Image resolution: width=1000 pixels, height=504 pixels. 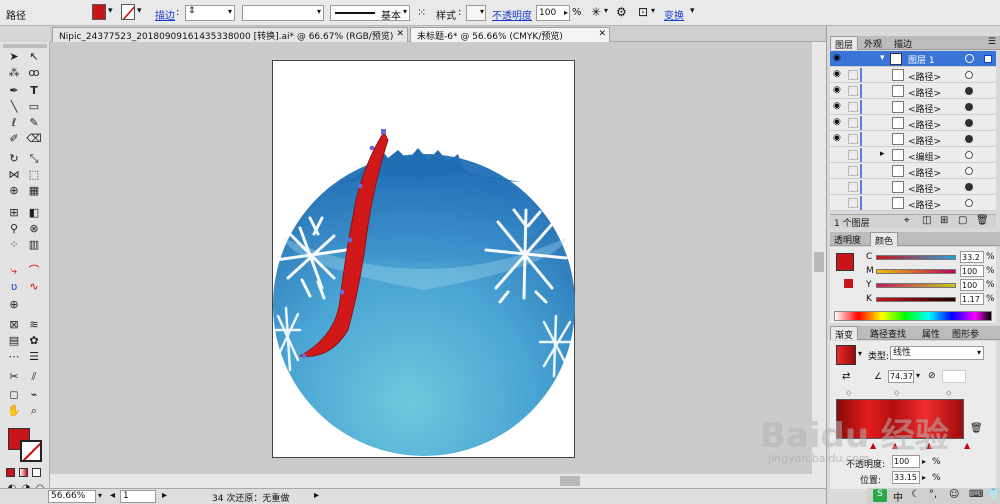 I want to click on slider-c: C 33.2%, so click(x=918, y=258).